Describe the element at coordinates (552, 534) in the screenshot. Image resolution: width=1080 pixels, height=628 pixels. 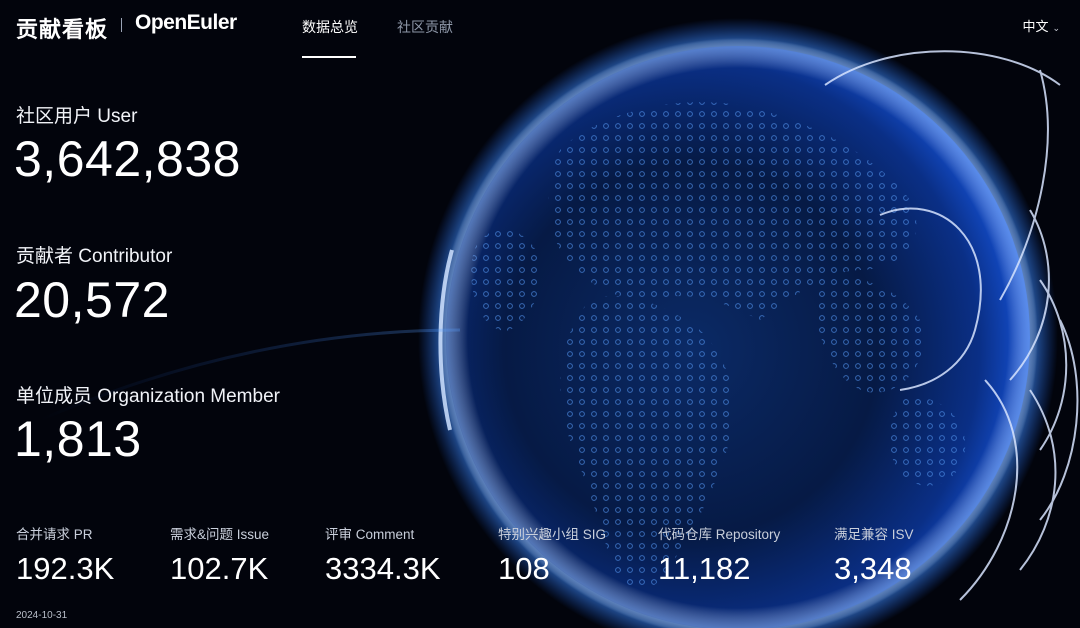
I see `metric-sig-label: 特别兴趣小组 SIG` at that location.